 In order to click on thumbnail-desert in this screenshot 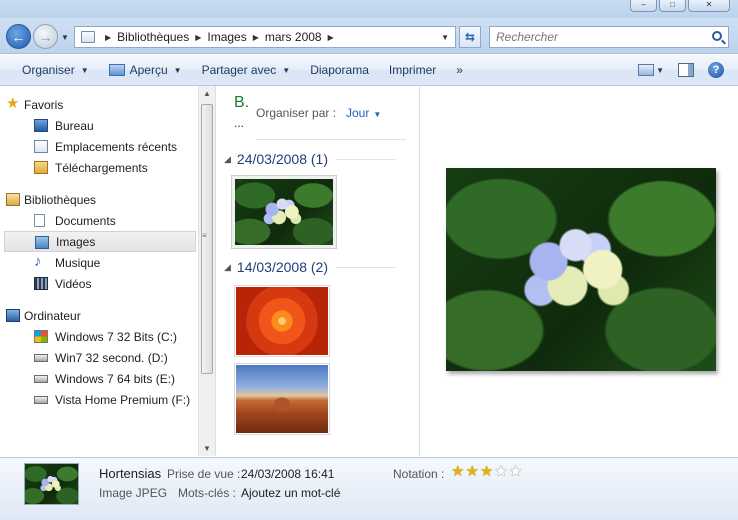, I will do `click(282, 399)`.